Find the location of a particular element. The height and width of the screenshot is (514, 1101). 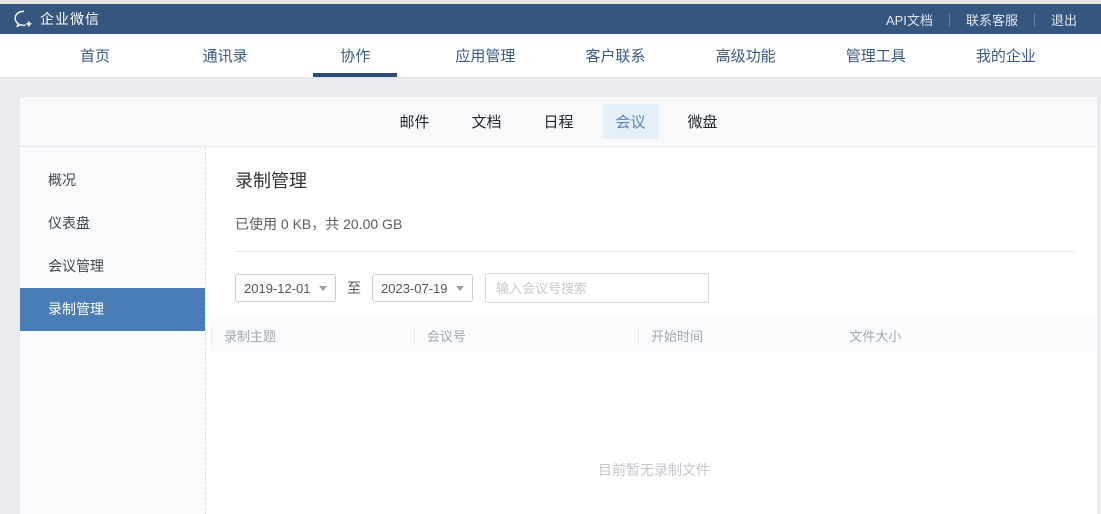

filter-row: 2019-12-01 至 2023-07-19 is located at coordinates (655, 288).